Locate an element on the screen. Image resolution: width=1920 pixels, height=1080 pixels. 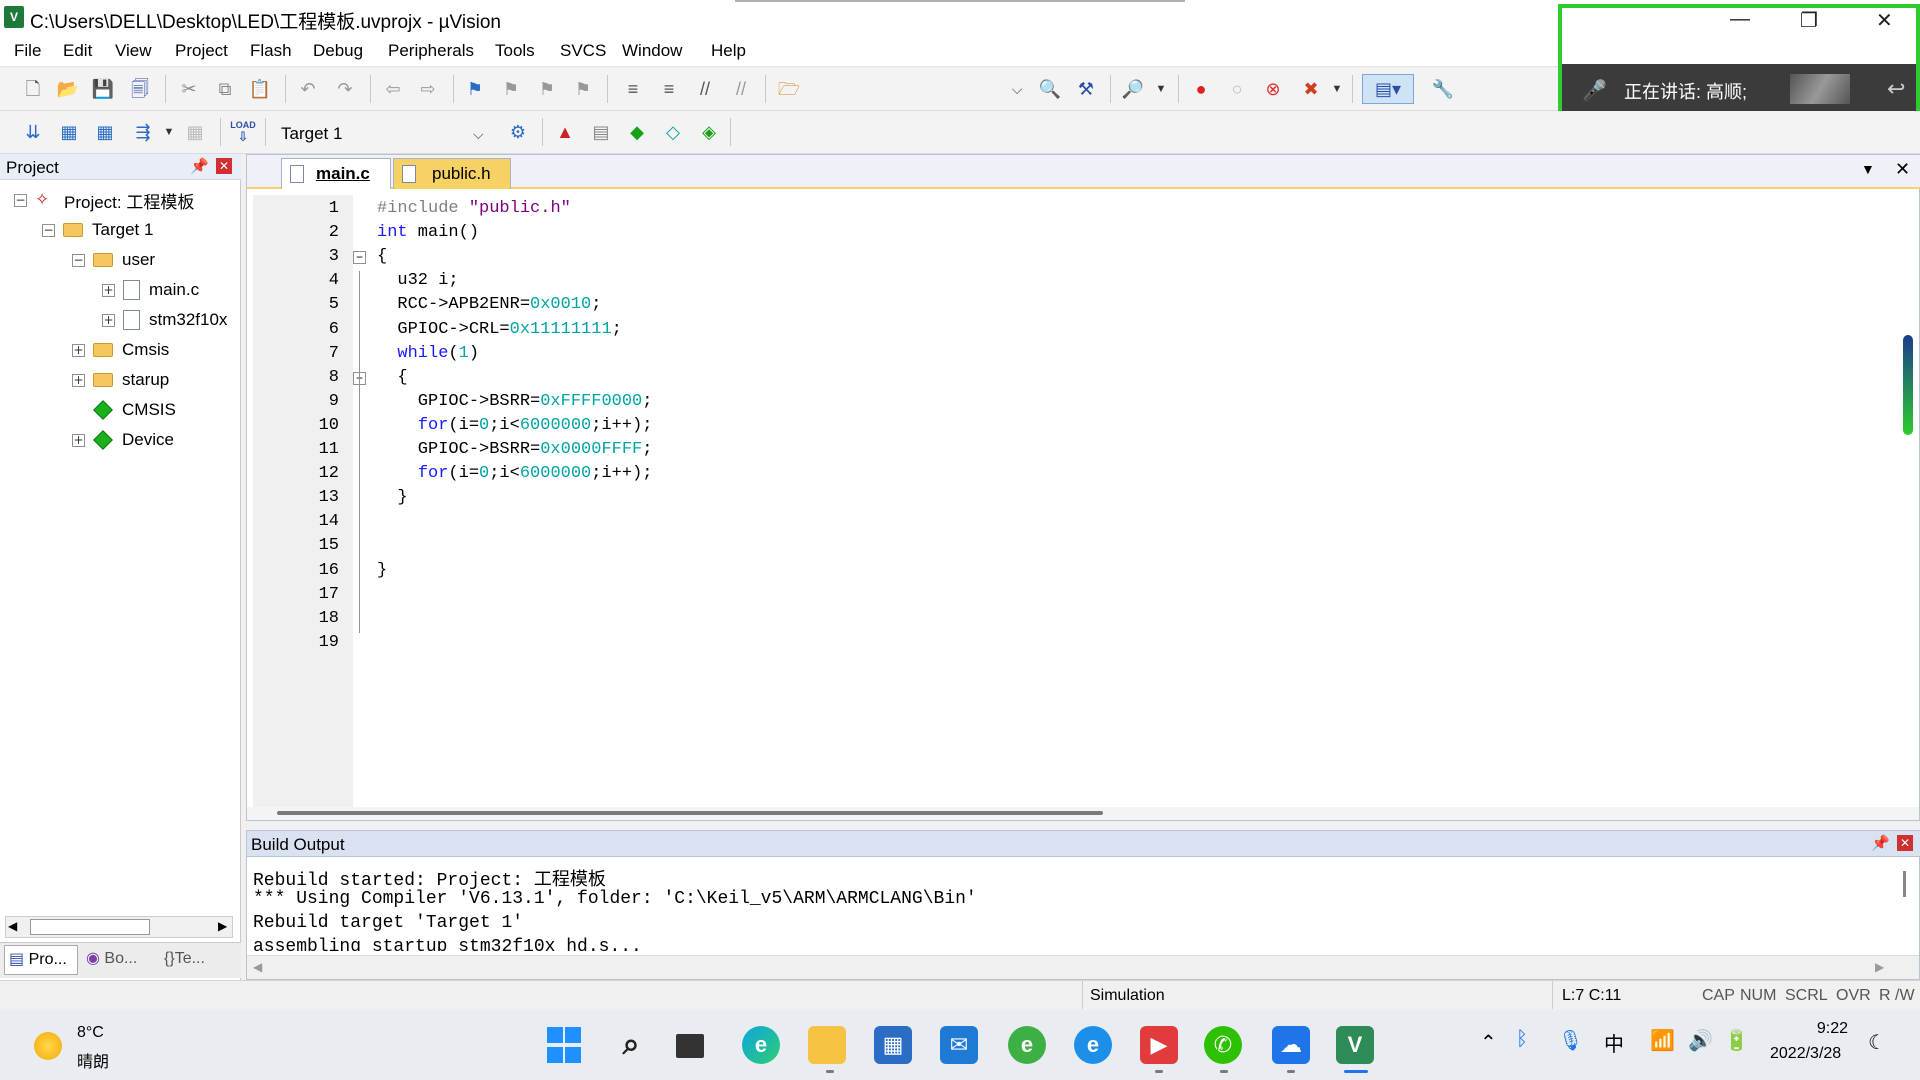
tree-item: + starup is located at coordinates (120, 380).